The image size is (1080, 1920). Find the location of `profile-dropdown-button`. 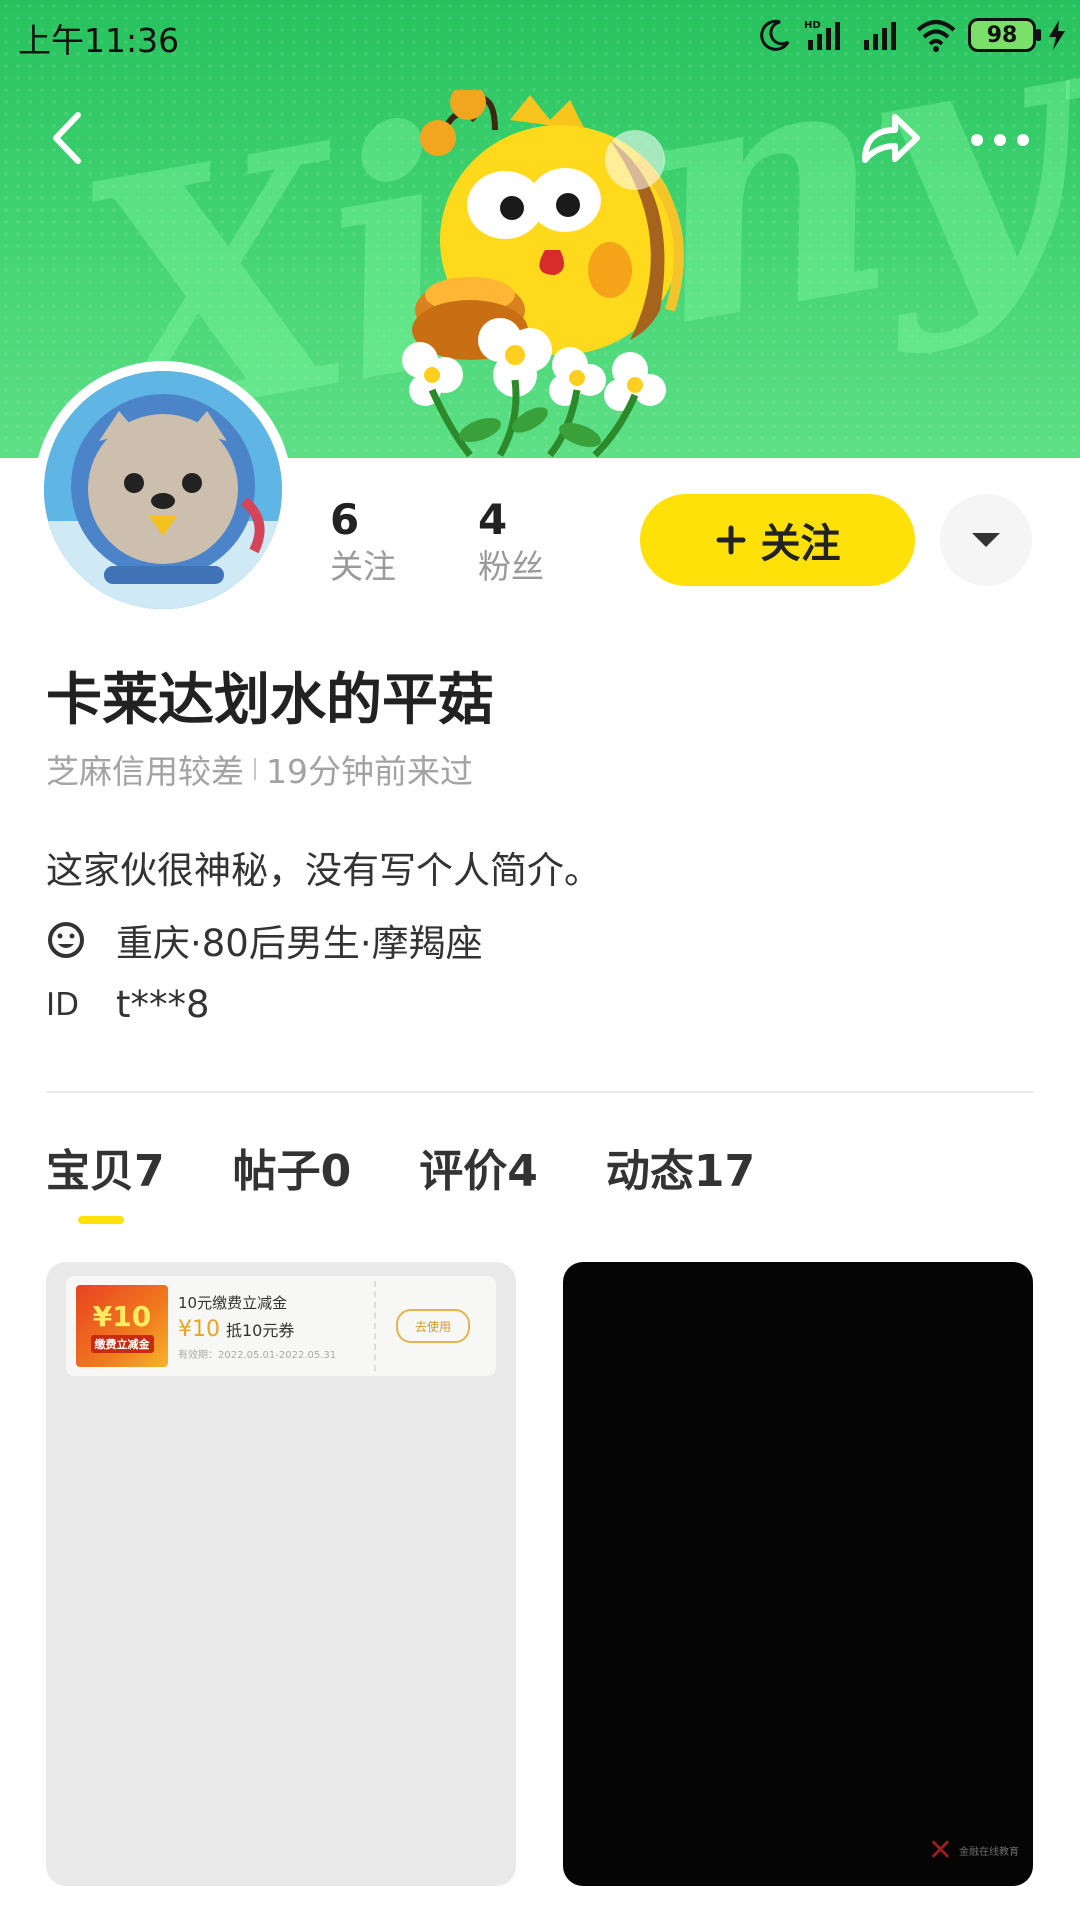

profile-dropdown-button is located at coordinates (986, 540).